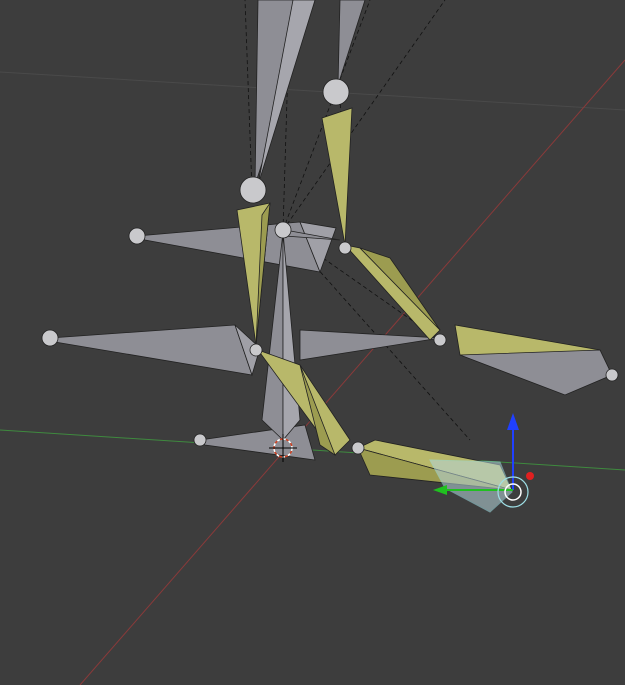 The image size is (625, 685). What do you see at coordinates (440, 490) in the screenshot?
I see `gizmo-y-arrow` at bounding box center [440, 490].